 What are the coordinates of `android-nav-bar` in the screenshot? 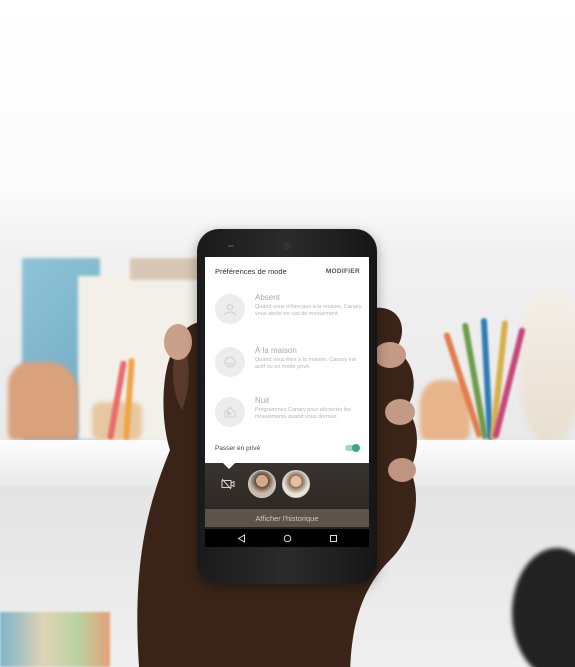 It's located at (287, 538).